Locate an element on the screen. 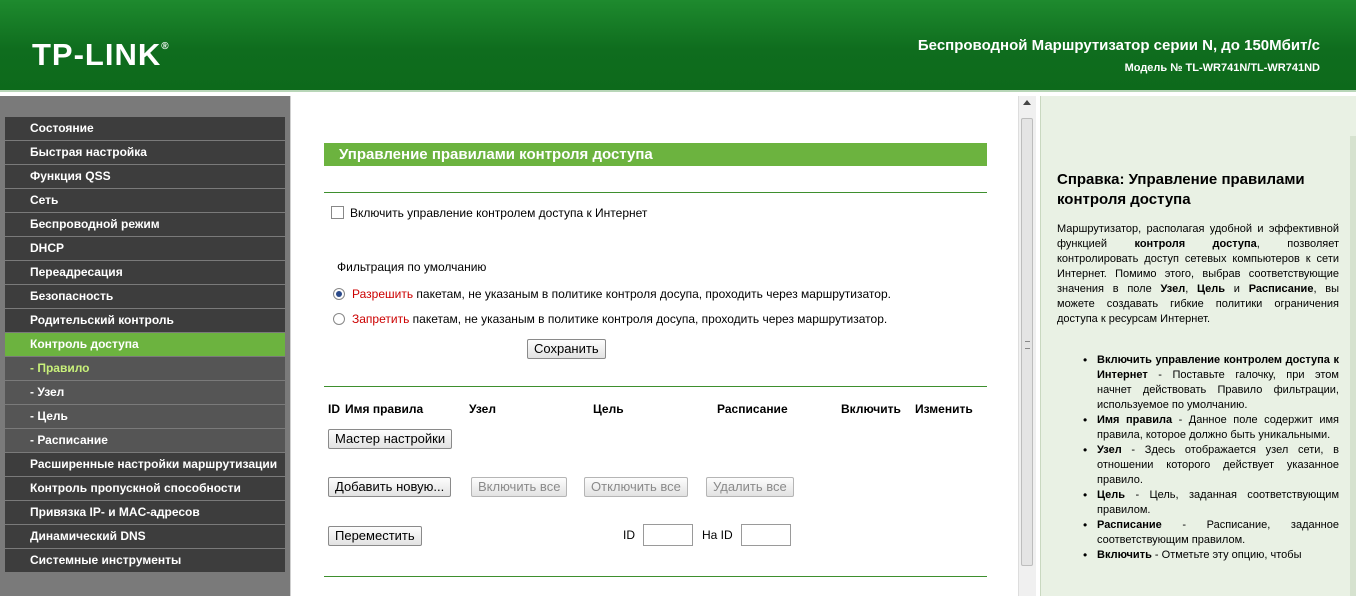  grip-icon is located at coordinates (1027, 345).